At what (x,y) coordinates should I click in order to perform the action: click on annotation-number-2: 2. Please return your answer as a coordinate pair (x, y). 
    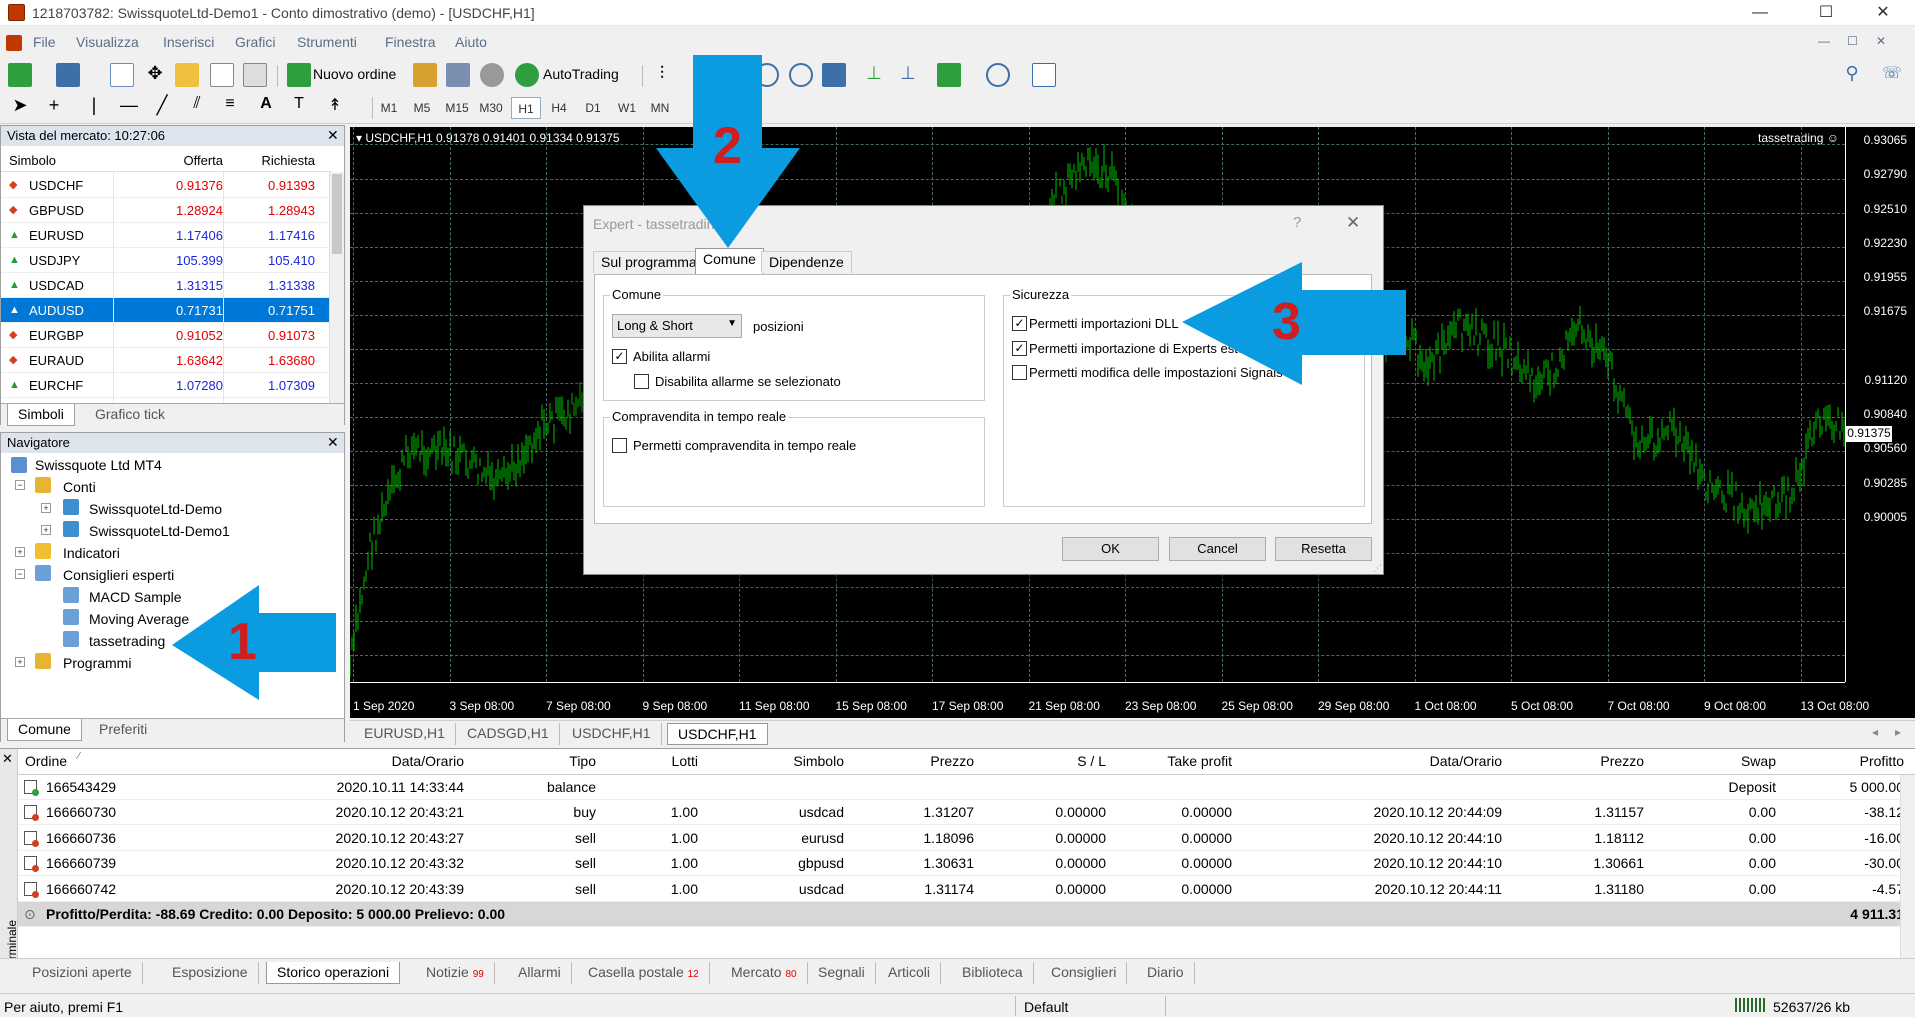
    Looking at the image, I should click on (727, 146).